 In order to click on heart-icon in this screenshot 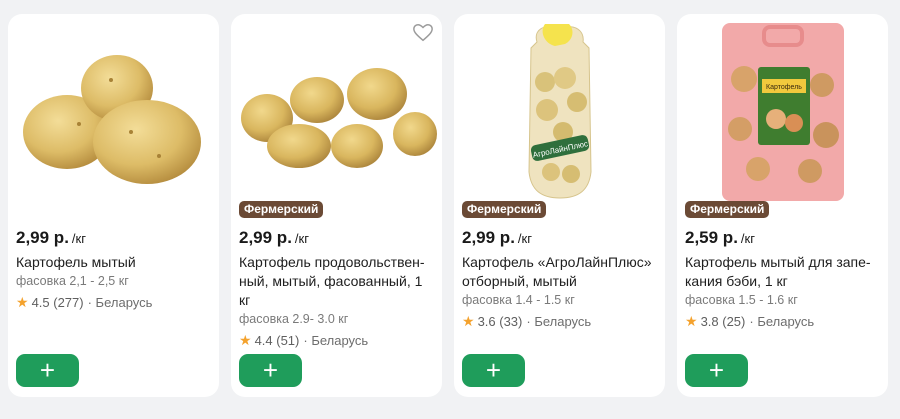, I will do `click(423, 33)`.